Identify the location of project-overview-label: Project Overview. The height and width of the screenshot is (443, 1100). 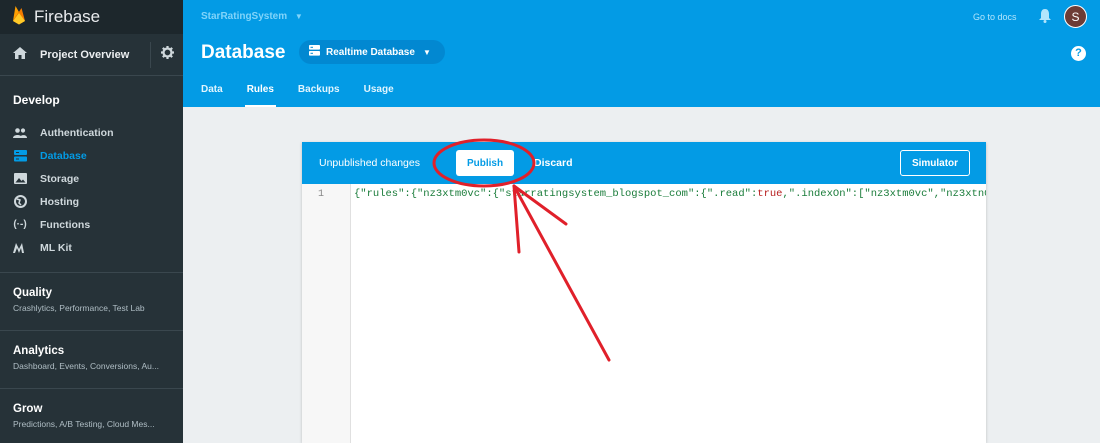
(85, 54).